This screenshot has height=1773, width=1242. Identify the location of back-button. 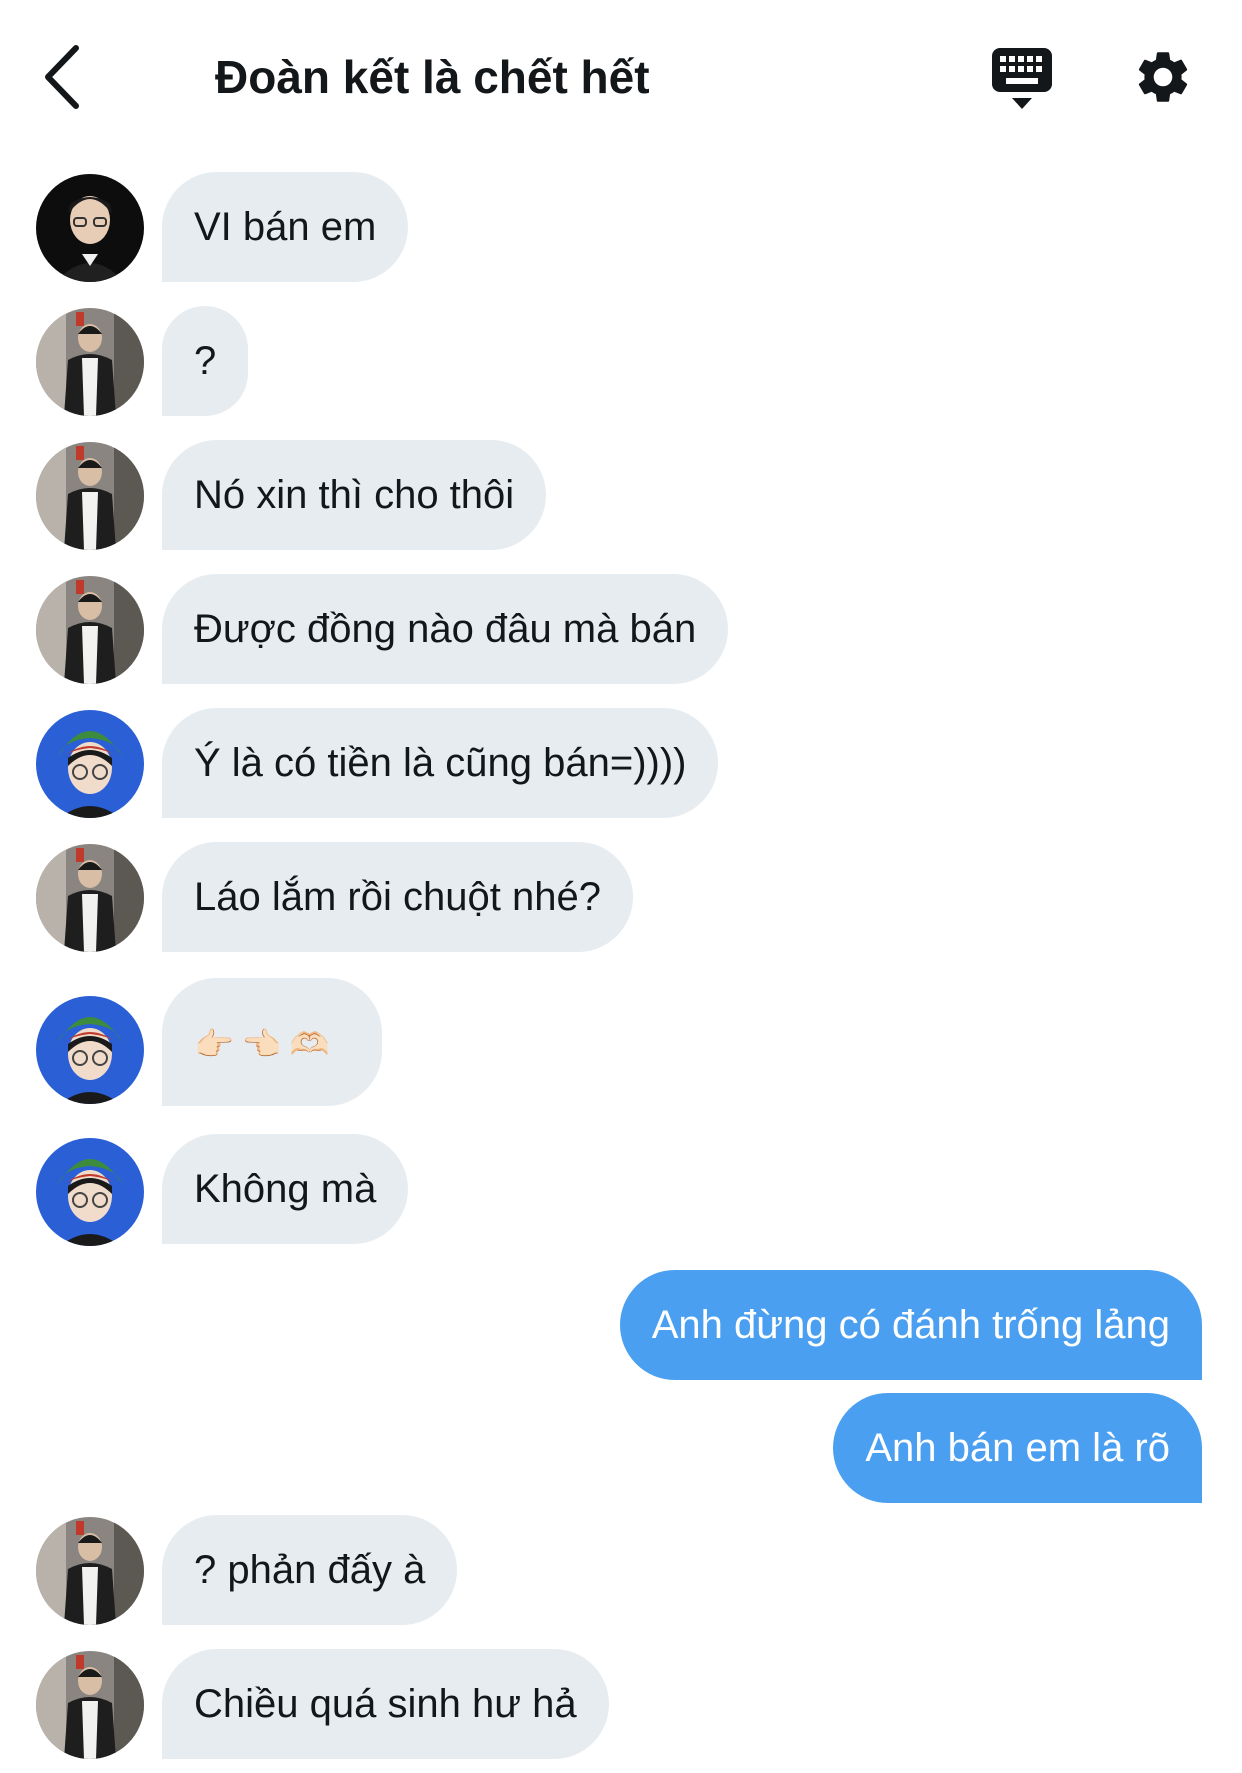
(65, 77).